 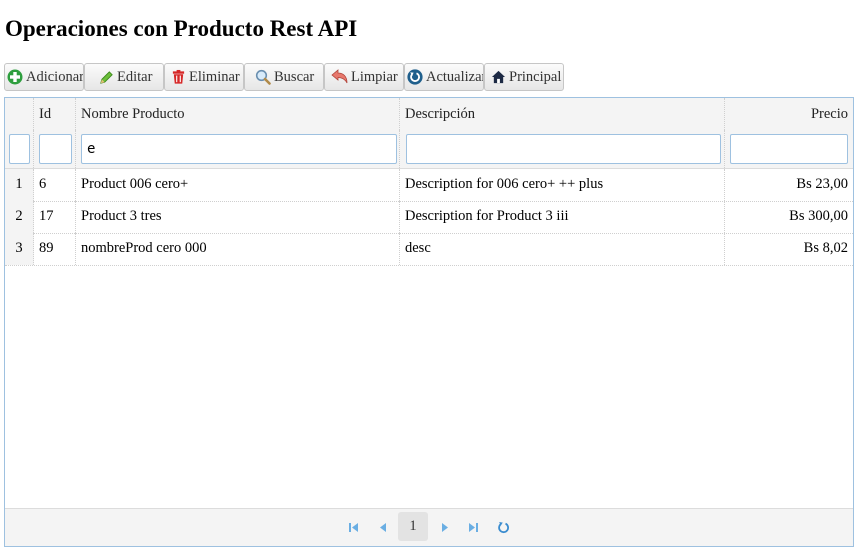 What do you see at coordinates (415, 77) in the screenshot?
I see `refresh-icon` at bounding box center [415, 77].